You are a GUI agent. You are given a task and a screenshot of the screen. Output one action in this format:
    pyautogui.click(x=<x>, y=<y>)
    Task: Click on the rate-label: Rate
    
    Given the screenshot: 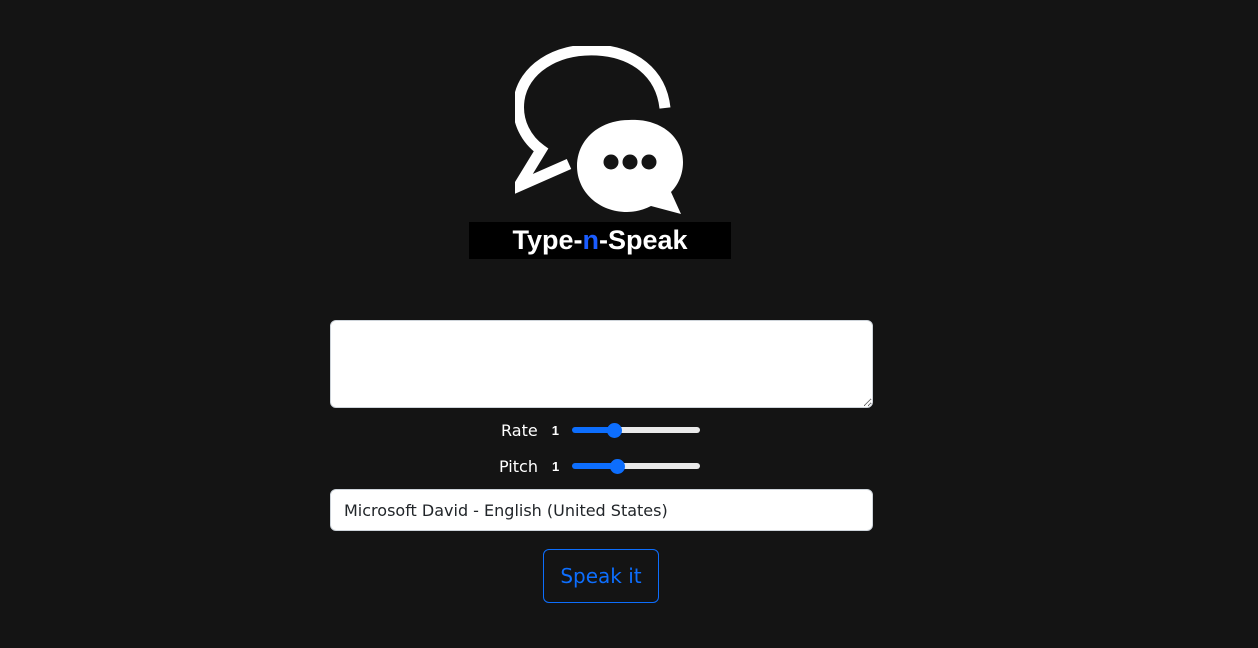 What is the action you would take?
    pyautogui.click(x=519, y=430)
    